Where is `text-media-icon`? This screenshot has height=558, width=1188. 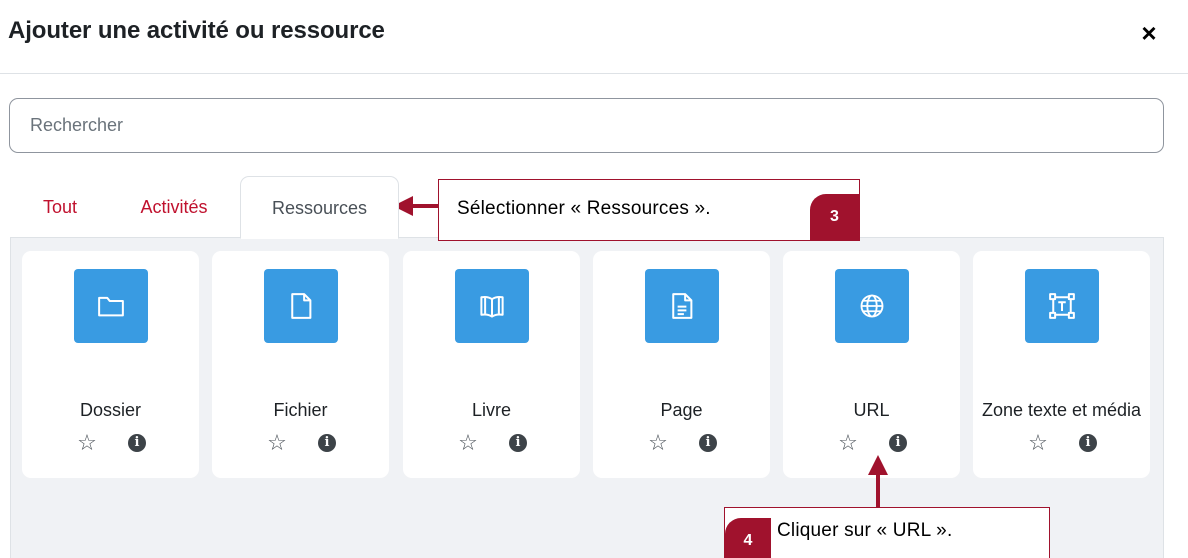 text-media-icon is located at coordinates (1062, 306).